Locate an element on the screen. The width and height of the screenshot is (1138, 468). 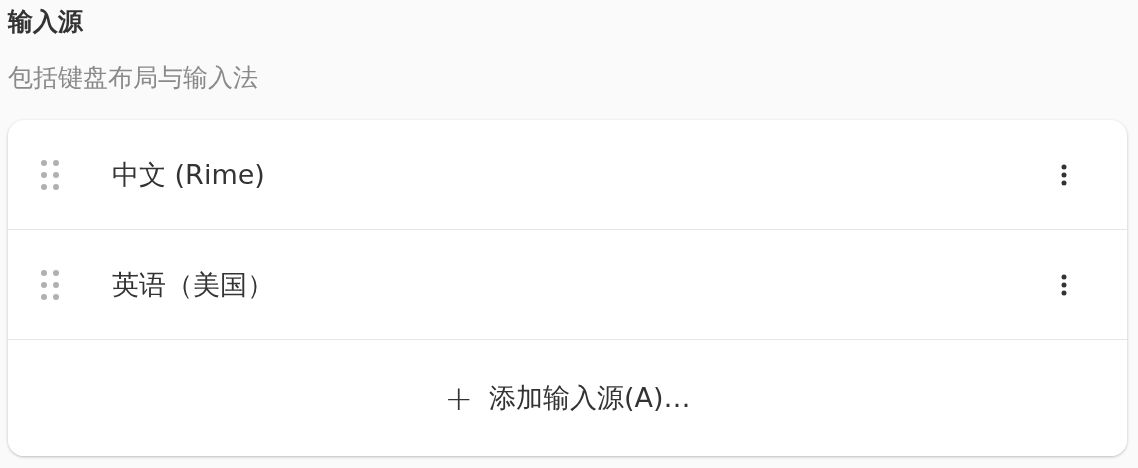
section-title: 输入源 is located at coordinates (46, 22).